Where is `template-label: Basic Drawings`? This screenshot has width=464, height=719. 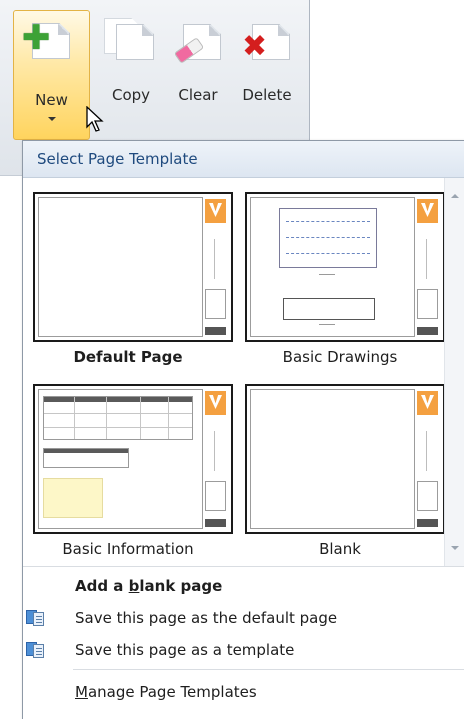 template-label: Basic Drawings is located at coordinates (340, 357).